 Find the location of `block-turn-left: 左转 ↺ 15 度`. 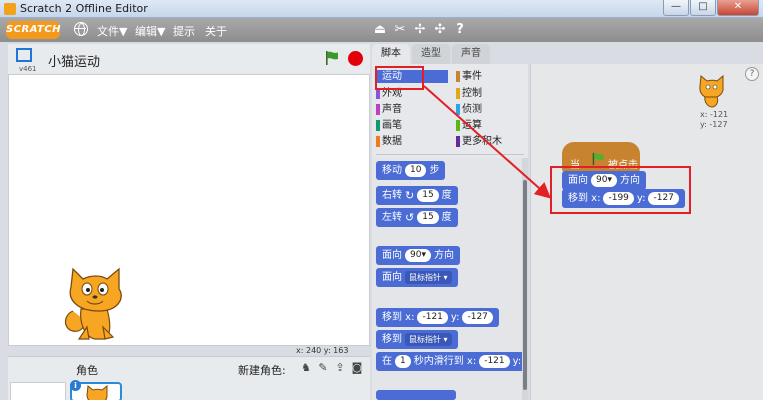

block-turn-left: 左转 ↺ 15 度 is located at coordinates (417, 217).